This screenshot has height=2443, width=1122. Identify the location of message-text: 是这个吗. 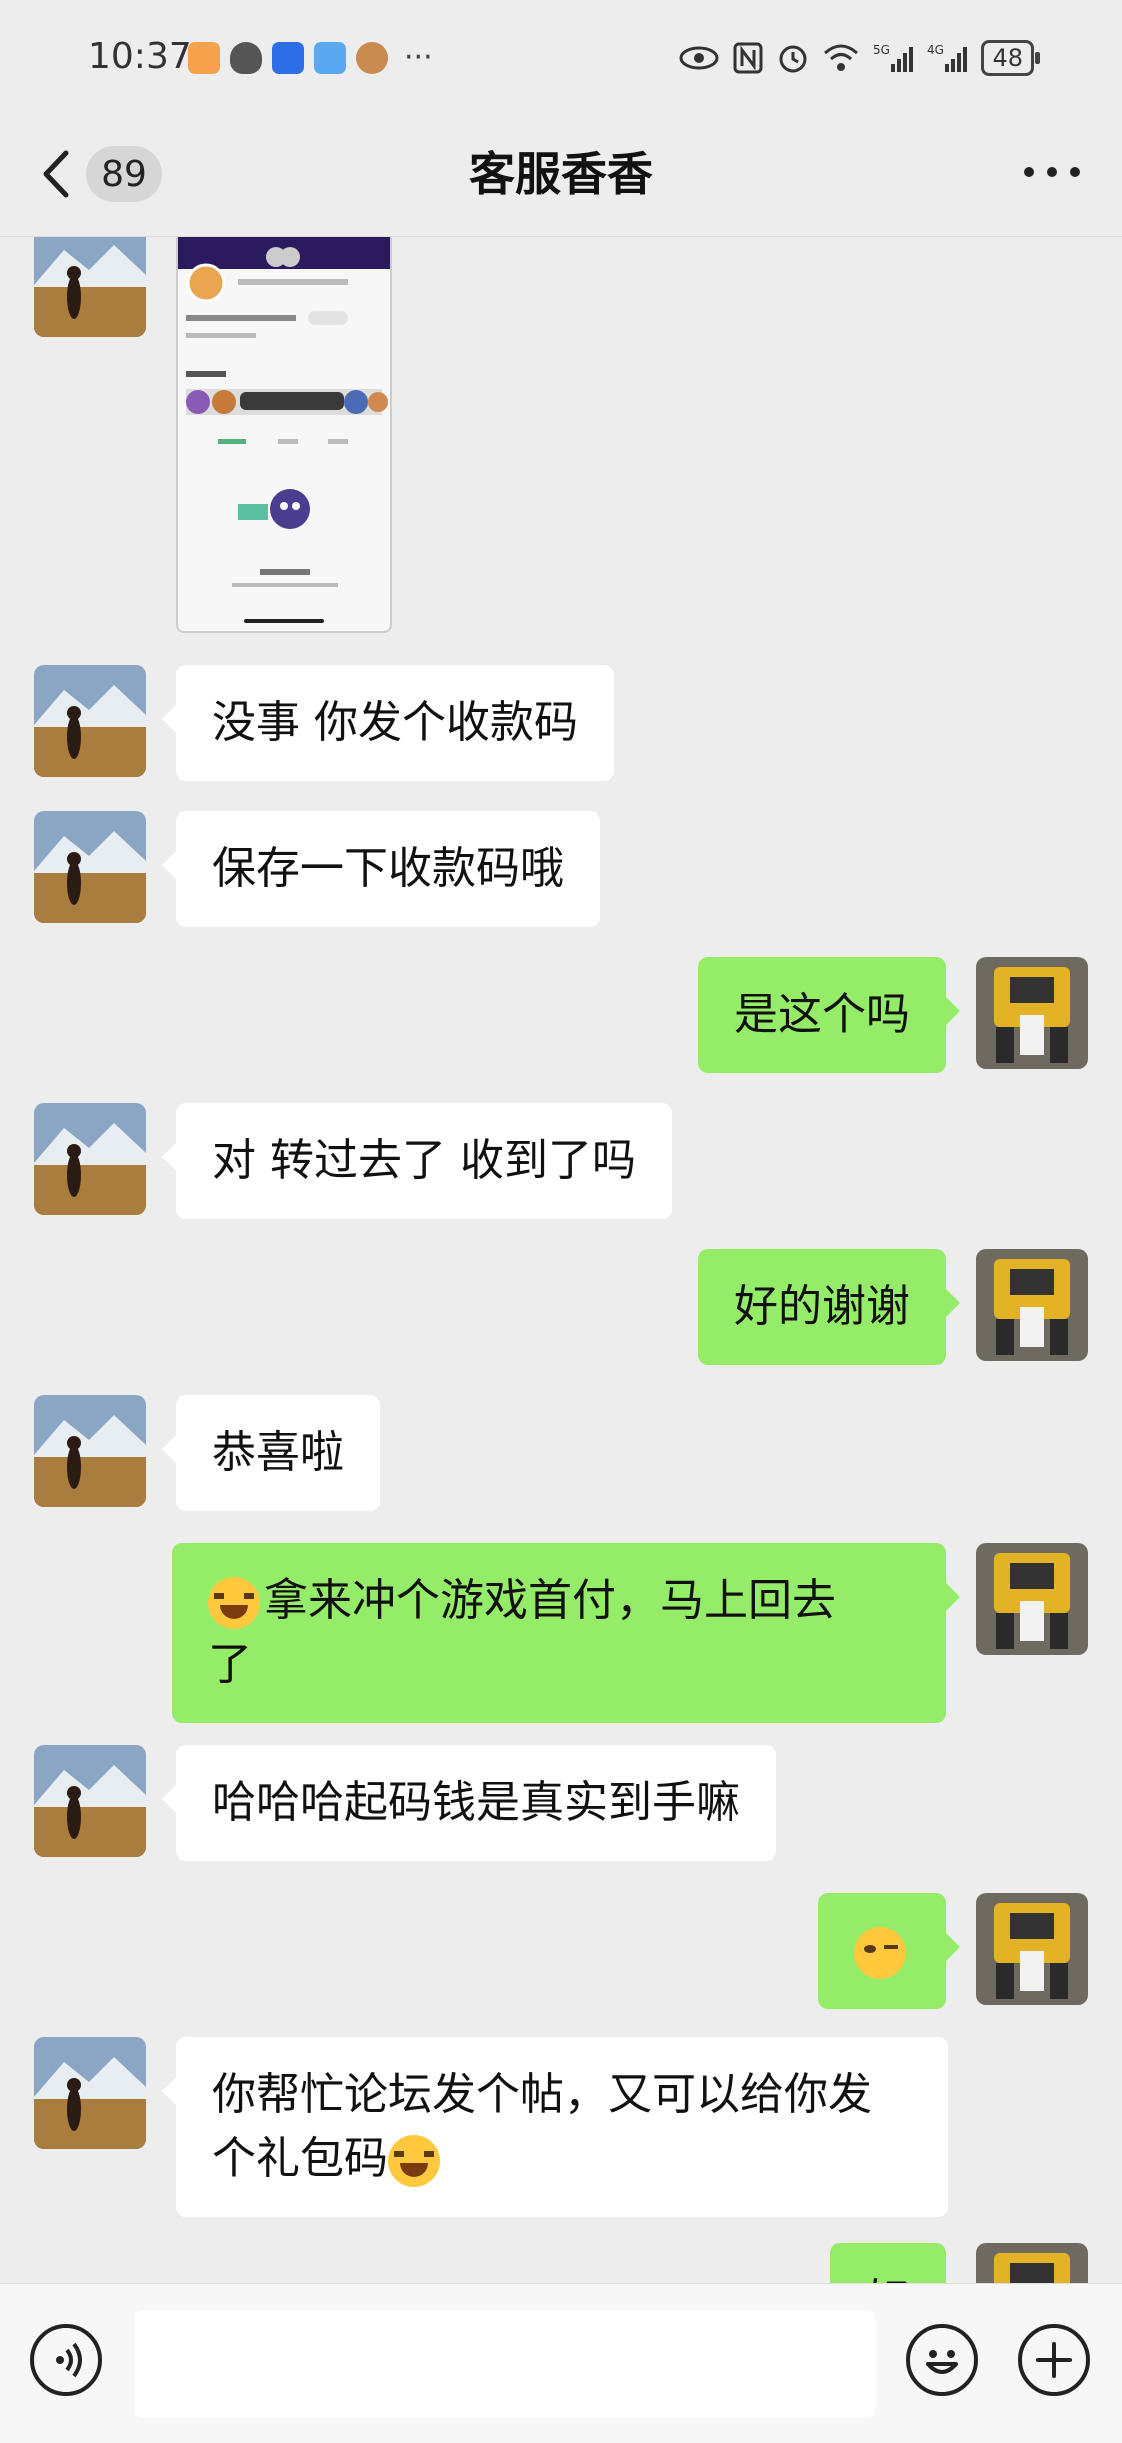
(822, 1014).